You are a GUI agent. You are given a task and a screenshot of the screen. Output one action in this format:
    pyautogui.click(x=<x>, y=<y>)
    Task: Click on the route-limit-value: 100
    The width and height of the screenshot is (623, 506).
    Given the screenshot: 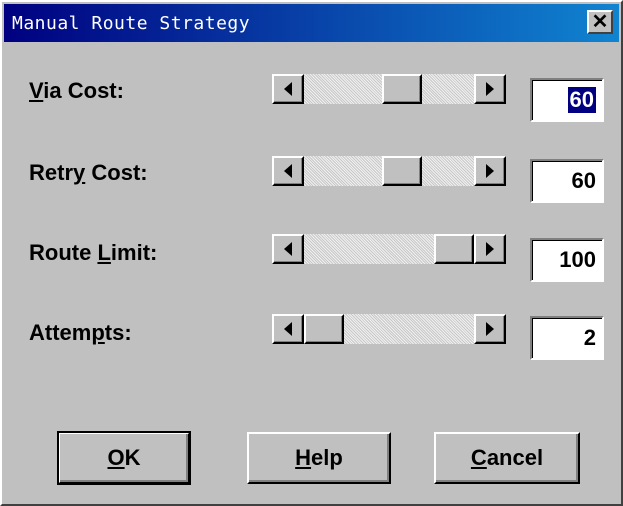 What is the action you would take?
    pyautogui.click(x=577, y=259)
    